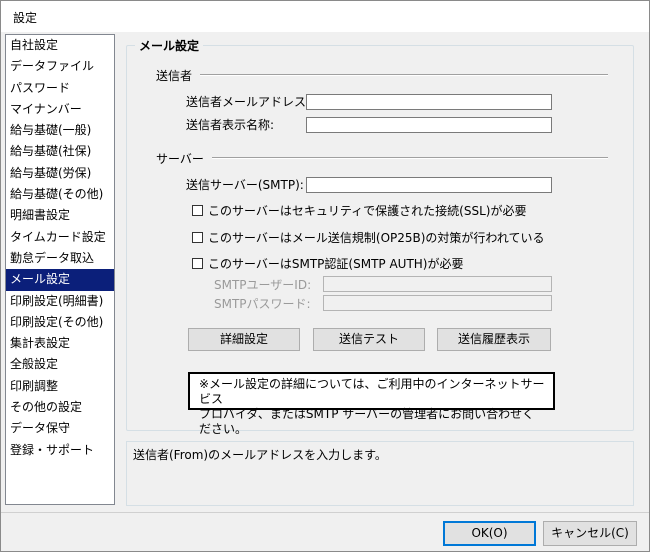  Describe the element at coordinates (437, 303) in the screenshot. I see `smtp-password-input` at that location.